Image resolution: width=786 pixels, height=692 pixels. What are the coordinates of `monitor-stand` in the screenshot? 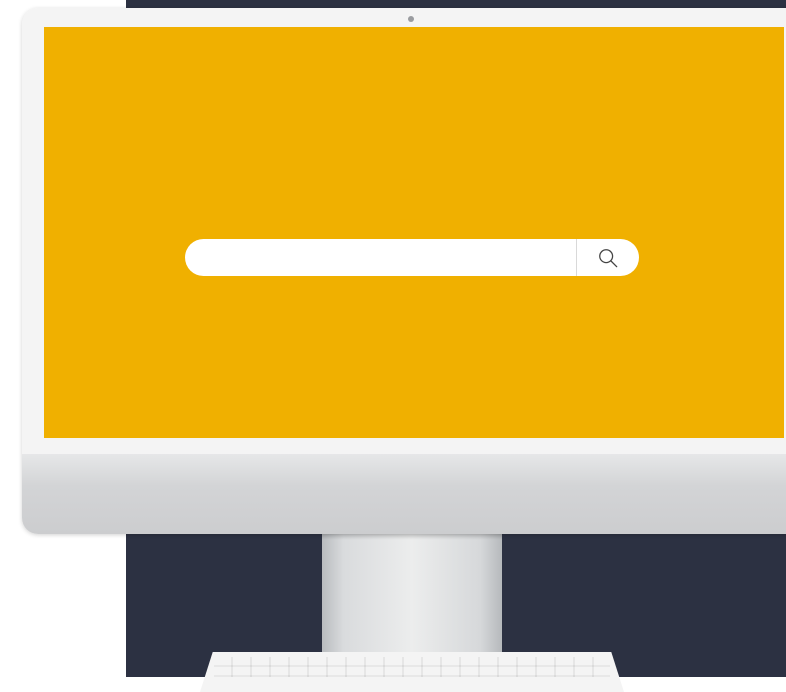 It's located at (412, 595).